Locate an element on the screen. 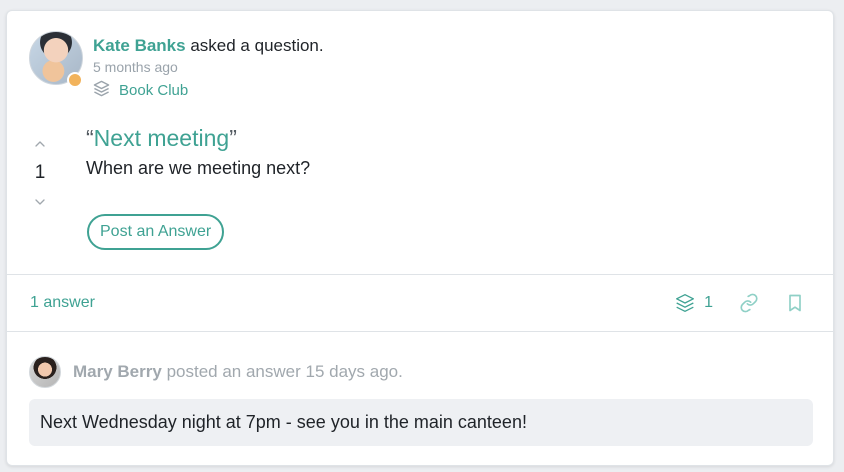 This screenshot has width=844, height=472. answer-author-avatar is located at coordinates (45, 372).